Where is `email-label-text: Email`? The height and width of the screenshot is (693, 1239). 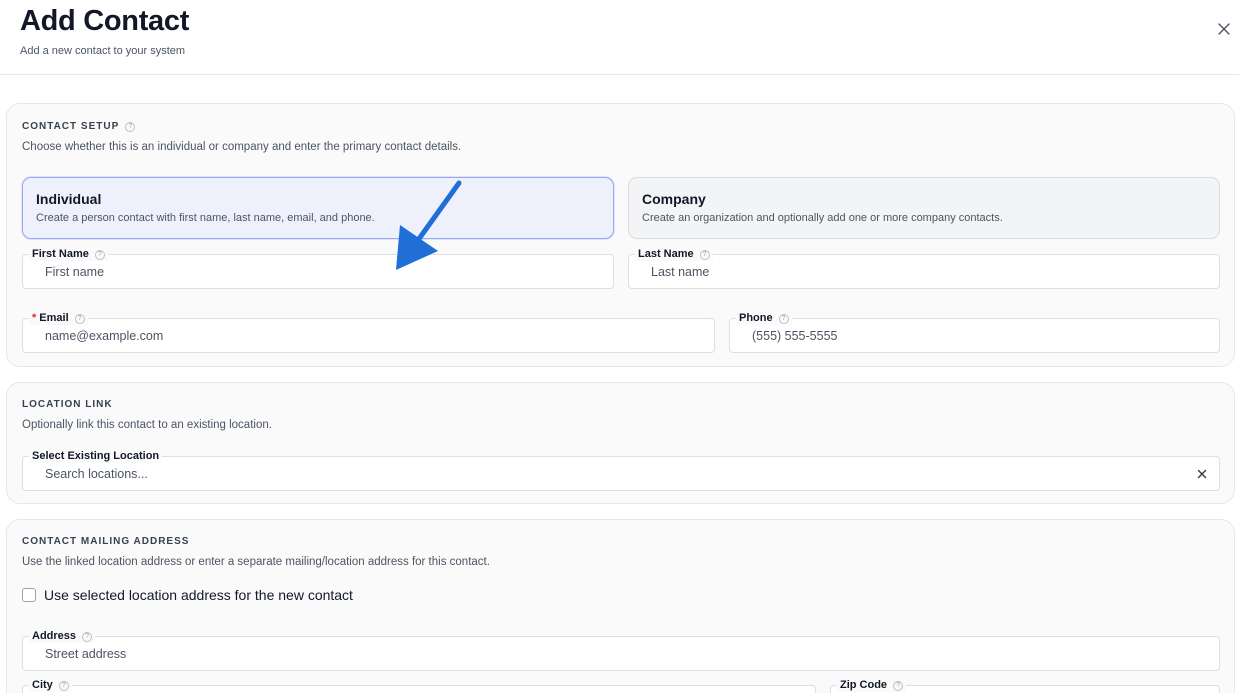
email-label-text: Email is located at coordinates (54, 318).